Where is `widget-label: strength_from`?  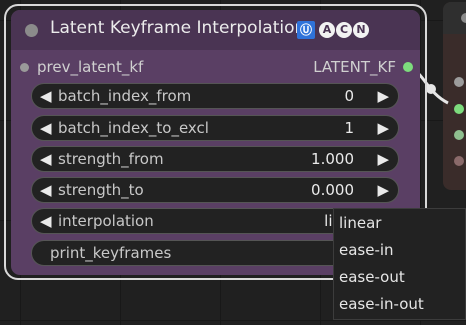
widget-label: strength_from is located at coordinates (111, 159).